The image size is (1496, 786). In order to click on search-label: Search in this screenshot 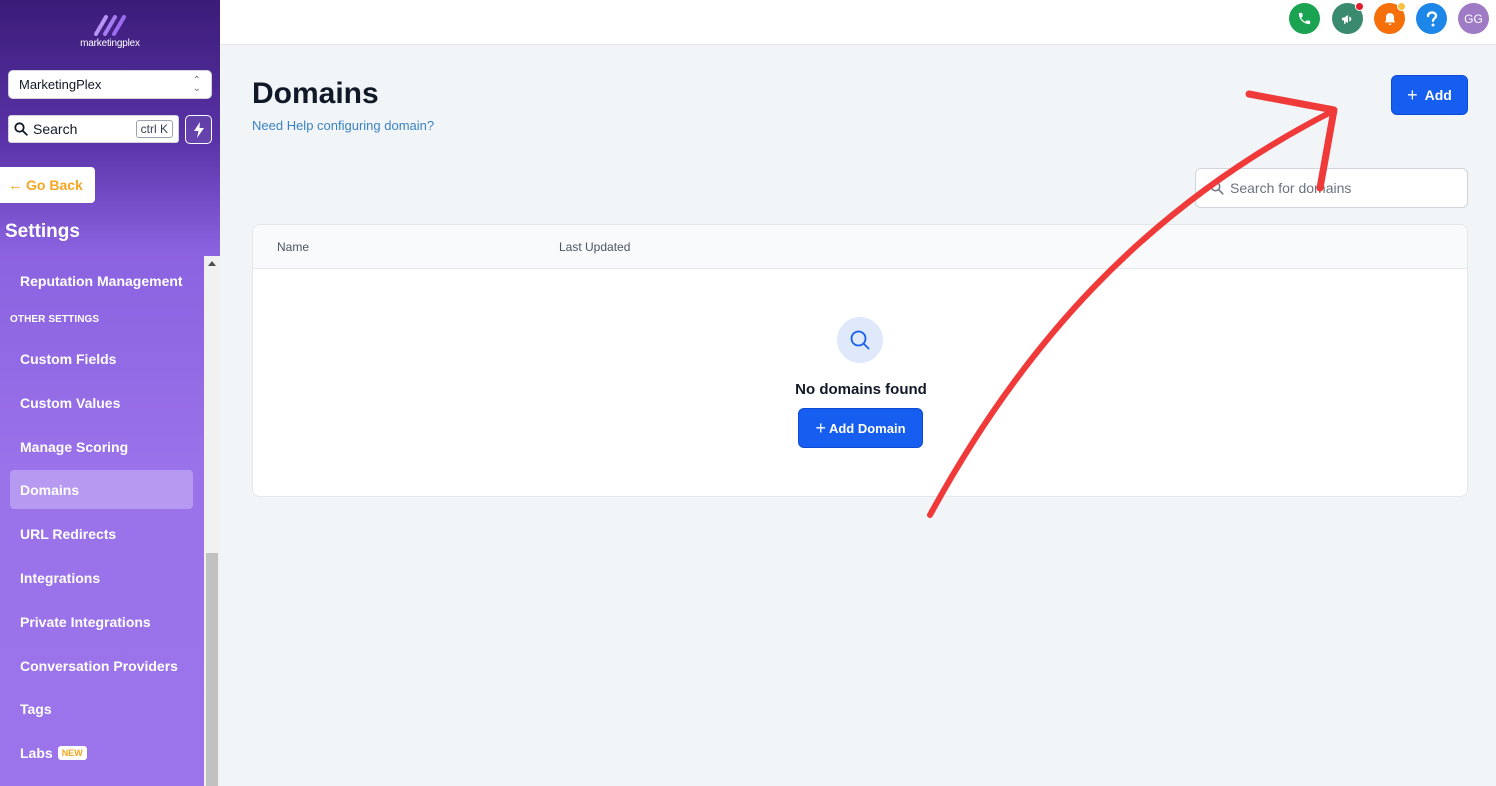, I will do `click(55, 129)`.